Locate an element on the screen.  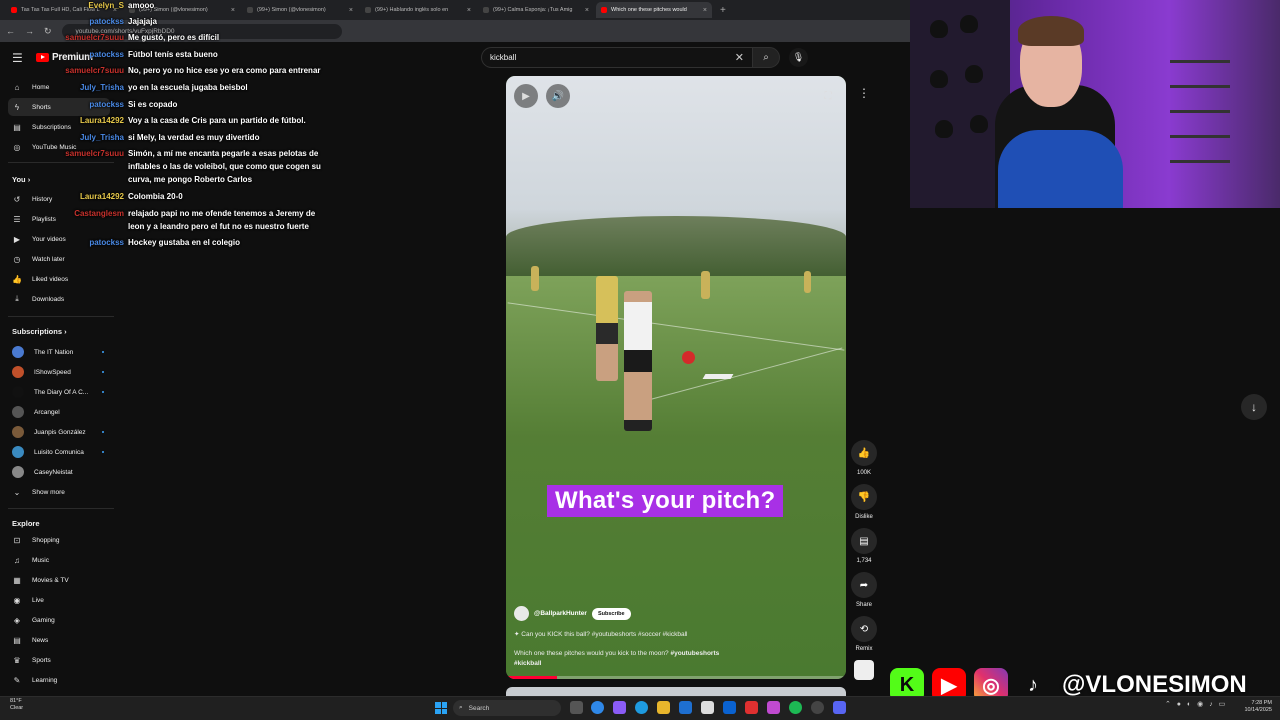
movies-icon: ▦ is located at coordinates (17, 580).